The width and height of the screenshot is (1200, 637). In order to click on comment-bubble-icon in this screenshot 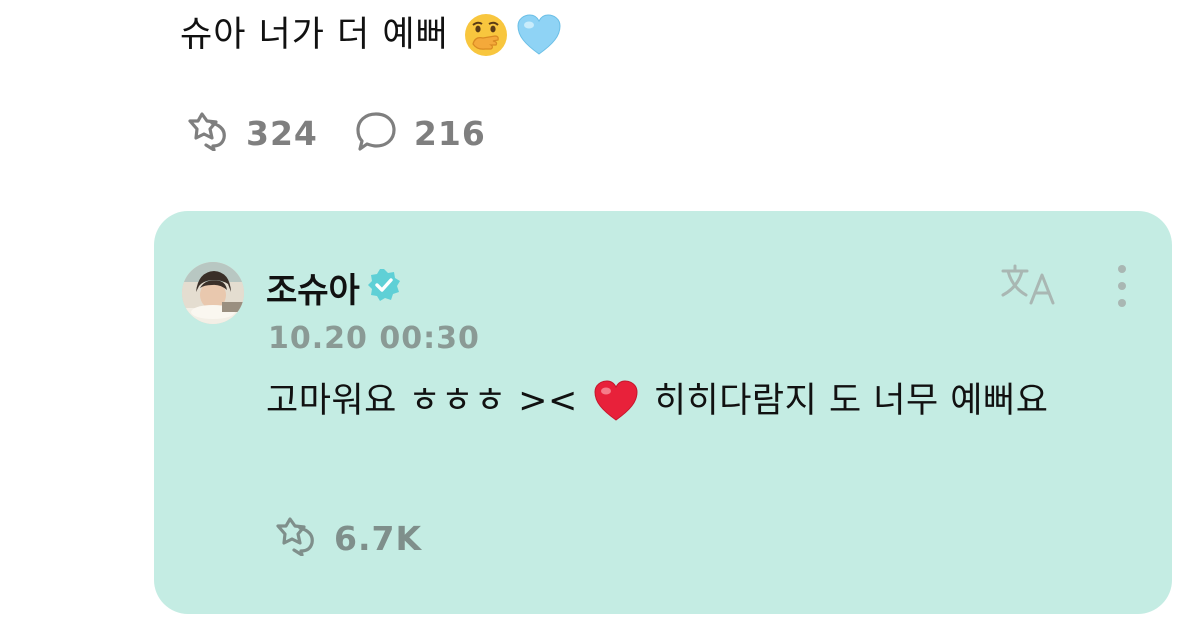, I will do `click(376, 133)`.